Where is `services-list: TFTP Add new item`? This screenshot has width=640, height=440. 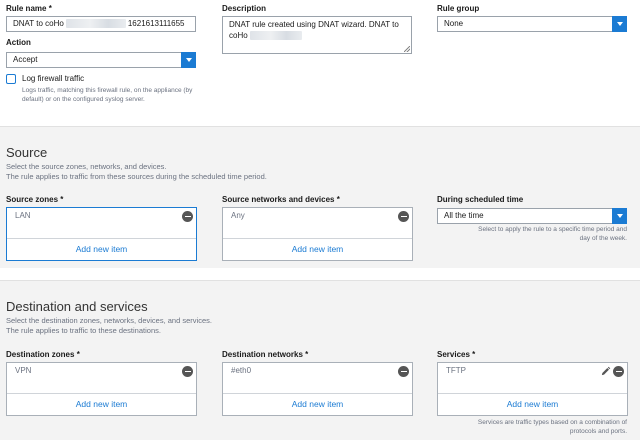
services-list: TFTP Add new item is located at coordinates (532, 389).